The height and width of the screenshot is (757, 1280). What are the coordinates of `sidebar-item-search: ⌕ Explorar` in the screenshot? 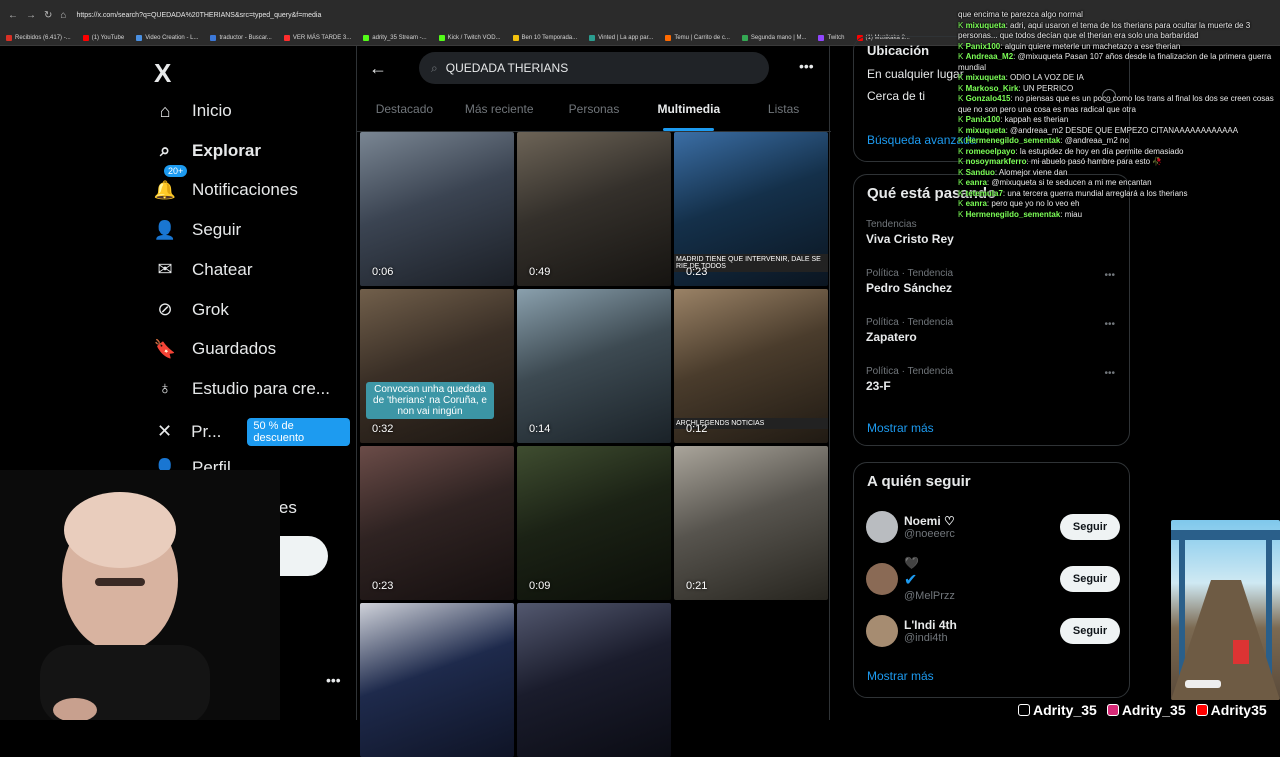 It's located at (207, 151).